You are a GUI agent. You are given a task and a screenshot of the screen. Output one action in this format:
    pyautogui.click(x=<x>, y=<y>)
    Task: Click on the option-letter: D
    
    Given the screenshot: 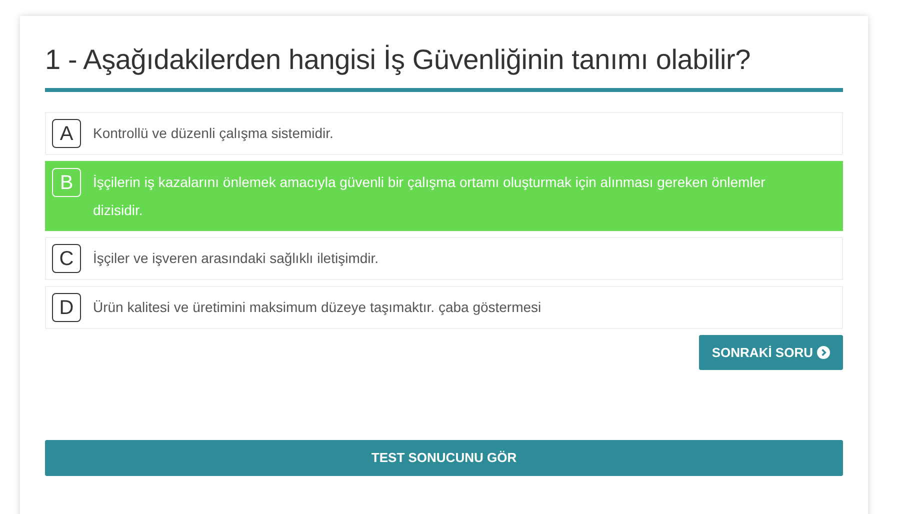 What is the action you would take?
    pyautogui.click(x=66, y=307)
    